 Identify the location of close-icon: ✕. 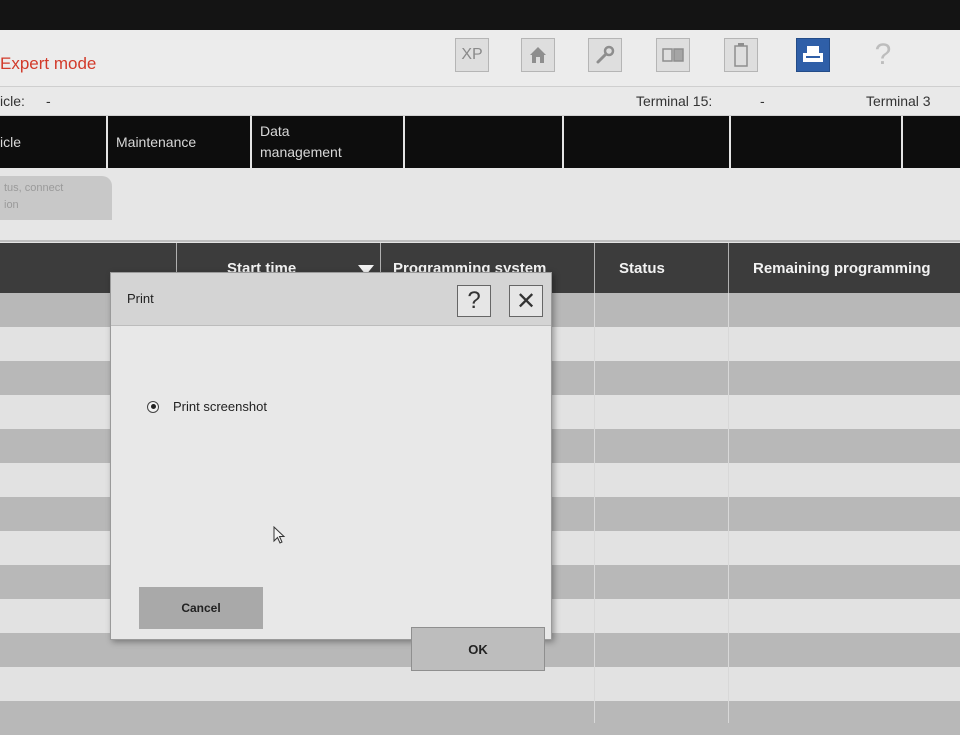
(526, 301).